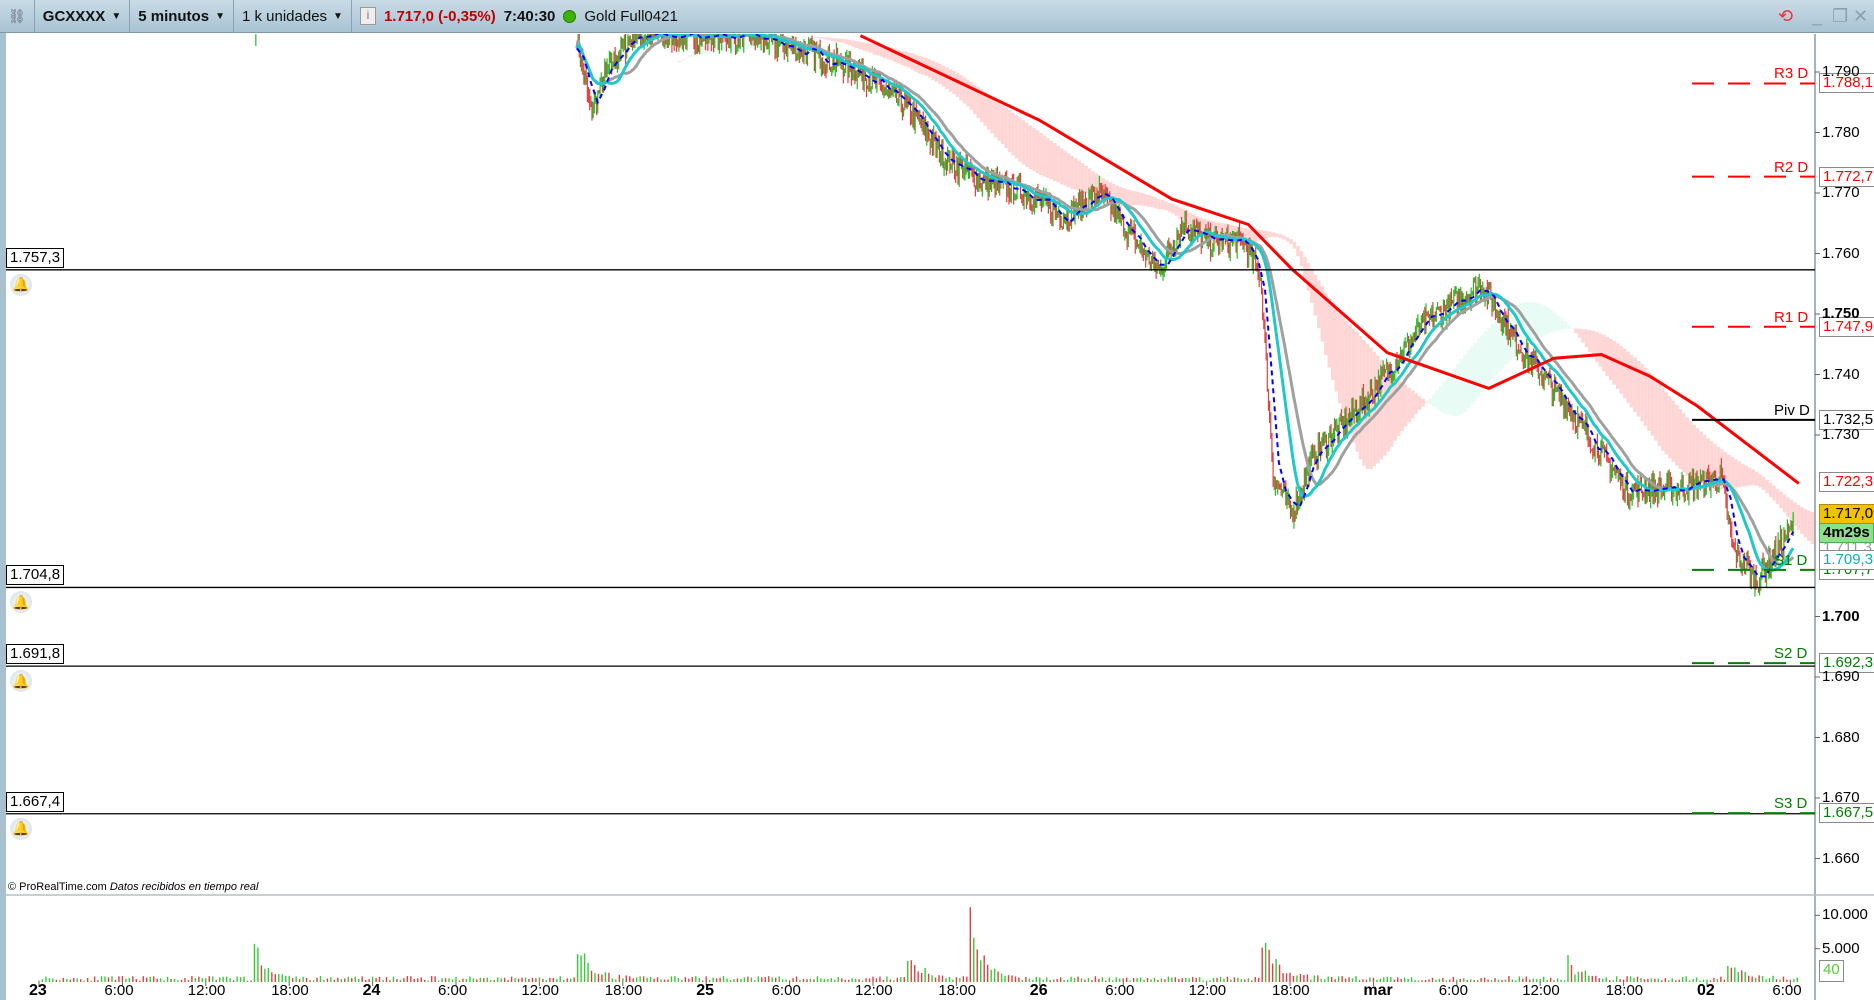  I want to click on alert-price-label: 1.667,4, so click(35, 801).